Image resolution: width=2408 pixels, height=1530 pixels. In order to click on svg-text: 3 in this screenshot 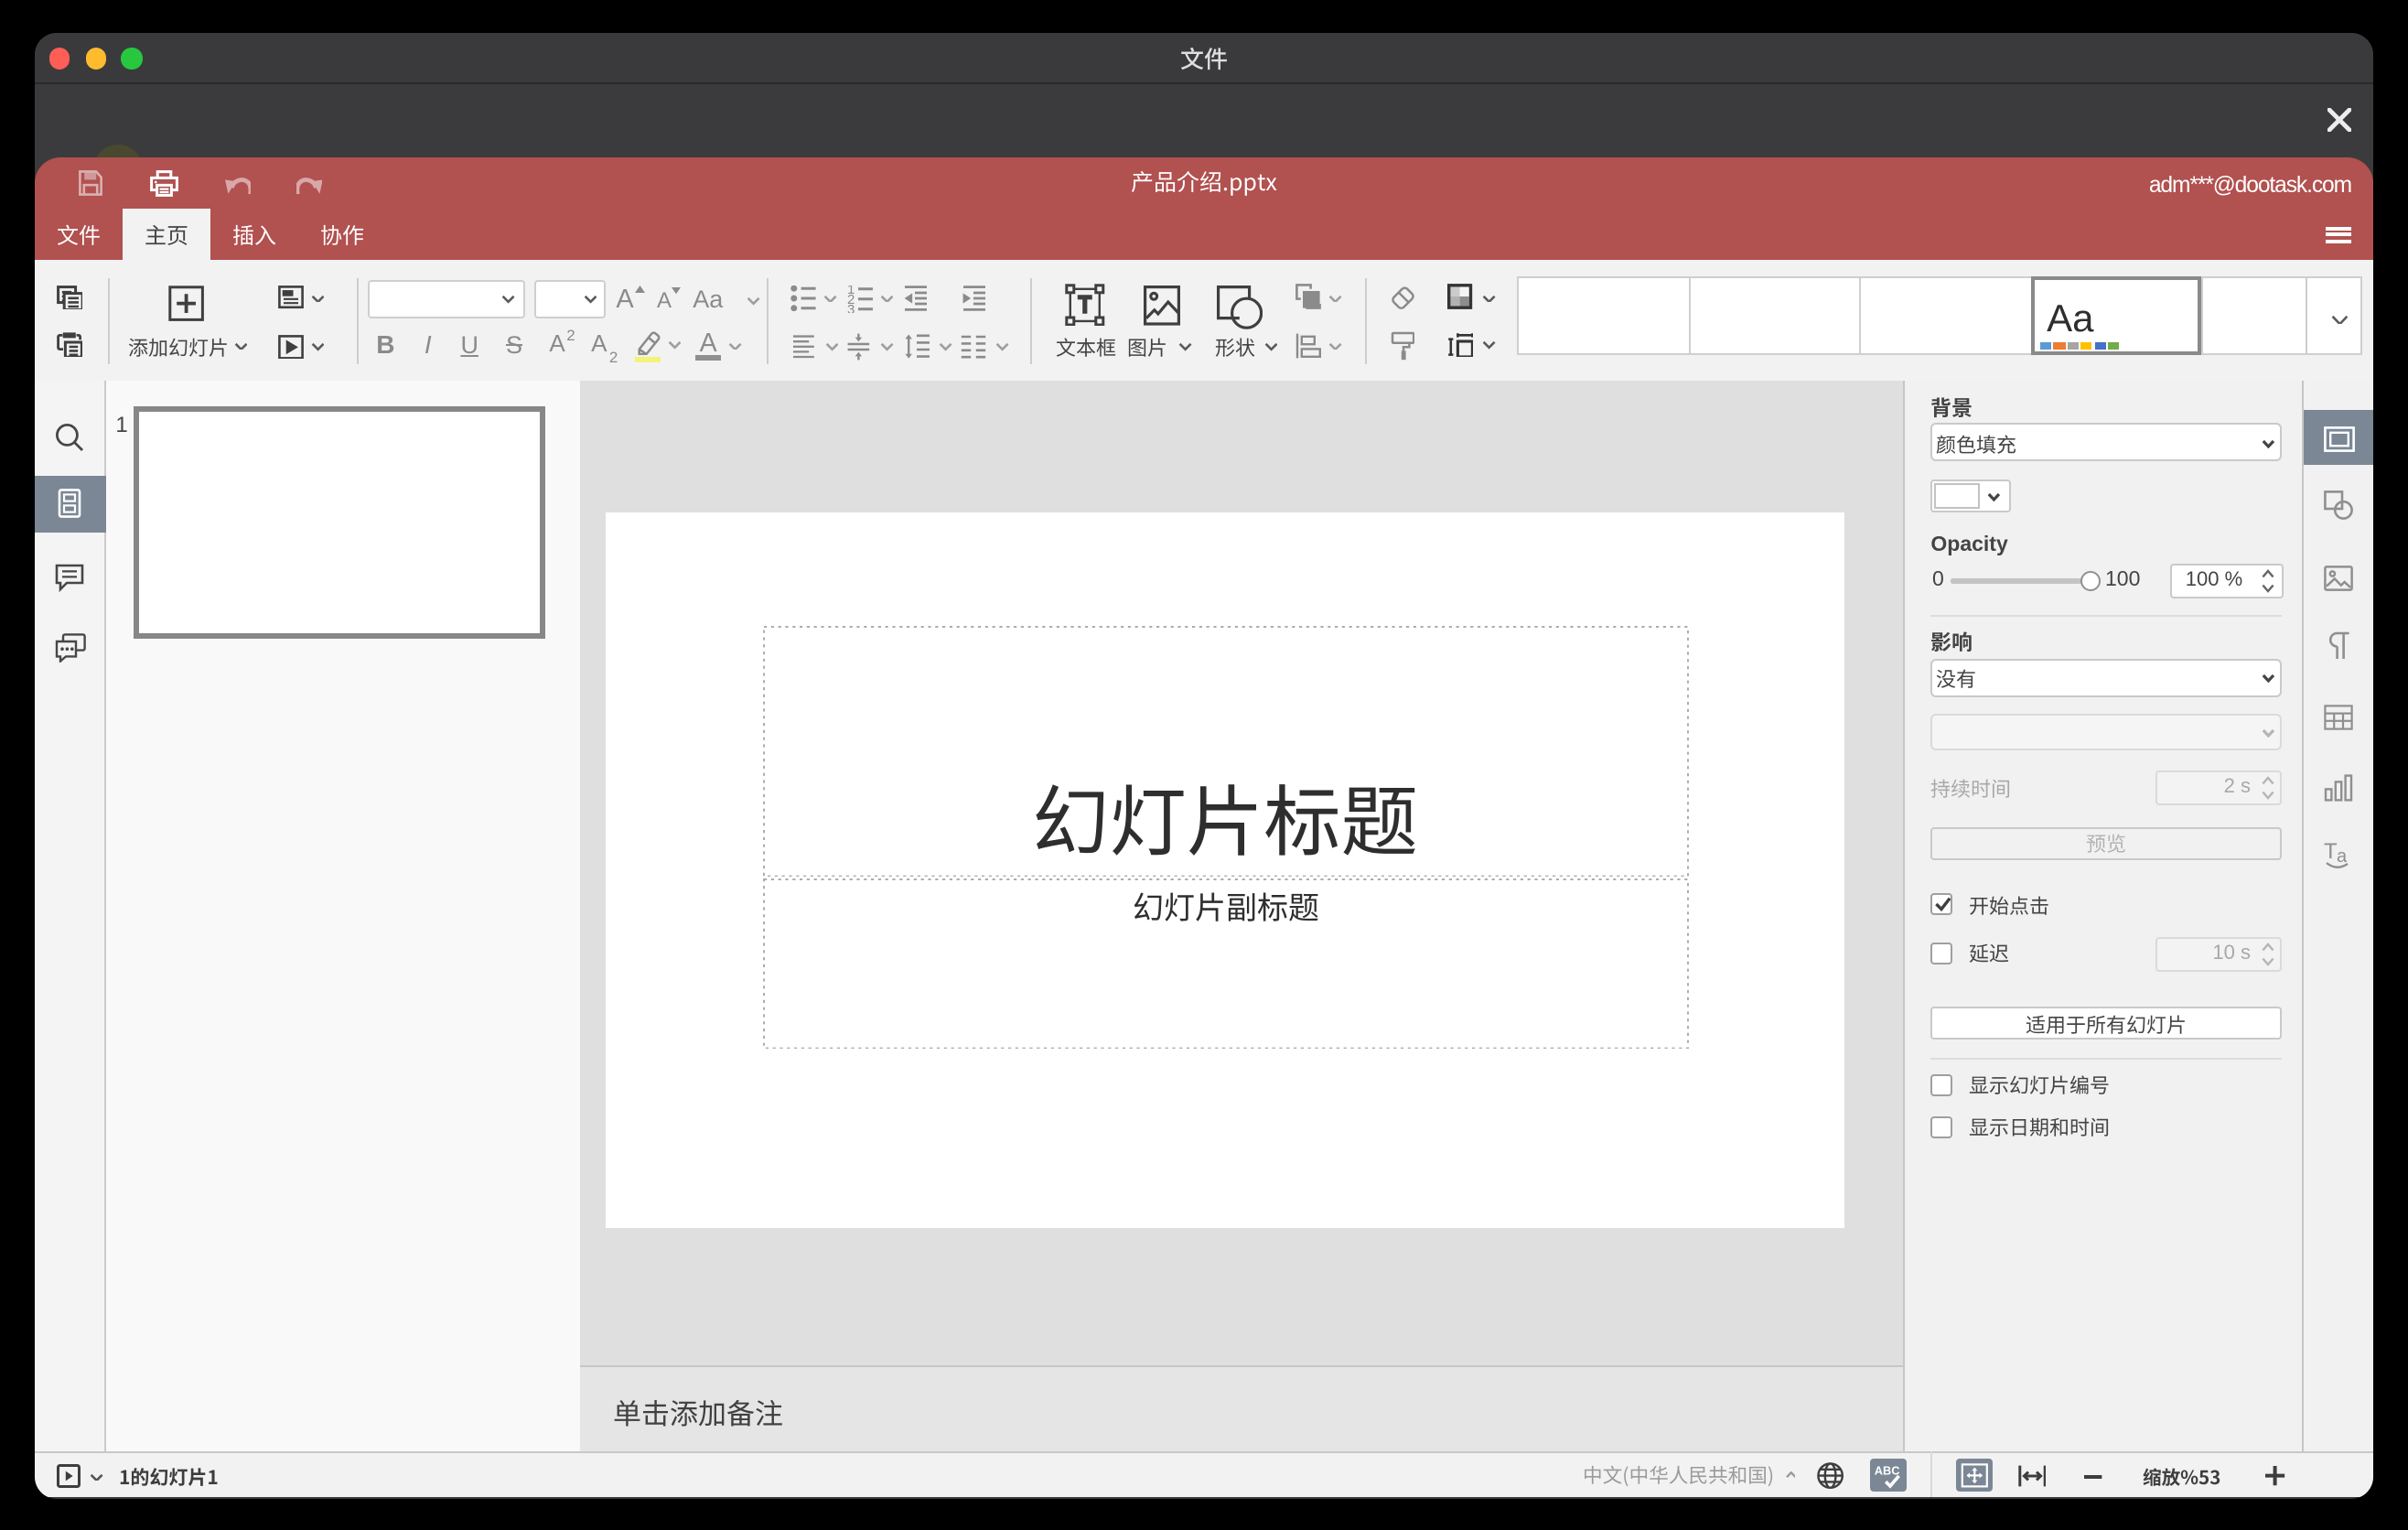, I will do `click(851, 306)`.